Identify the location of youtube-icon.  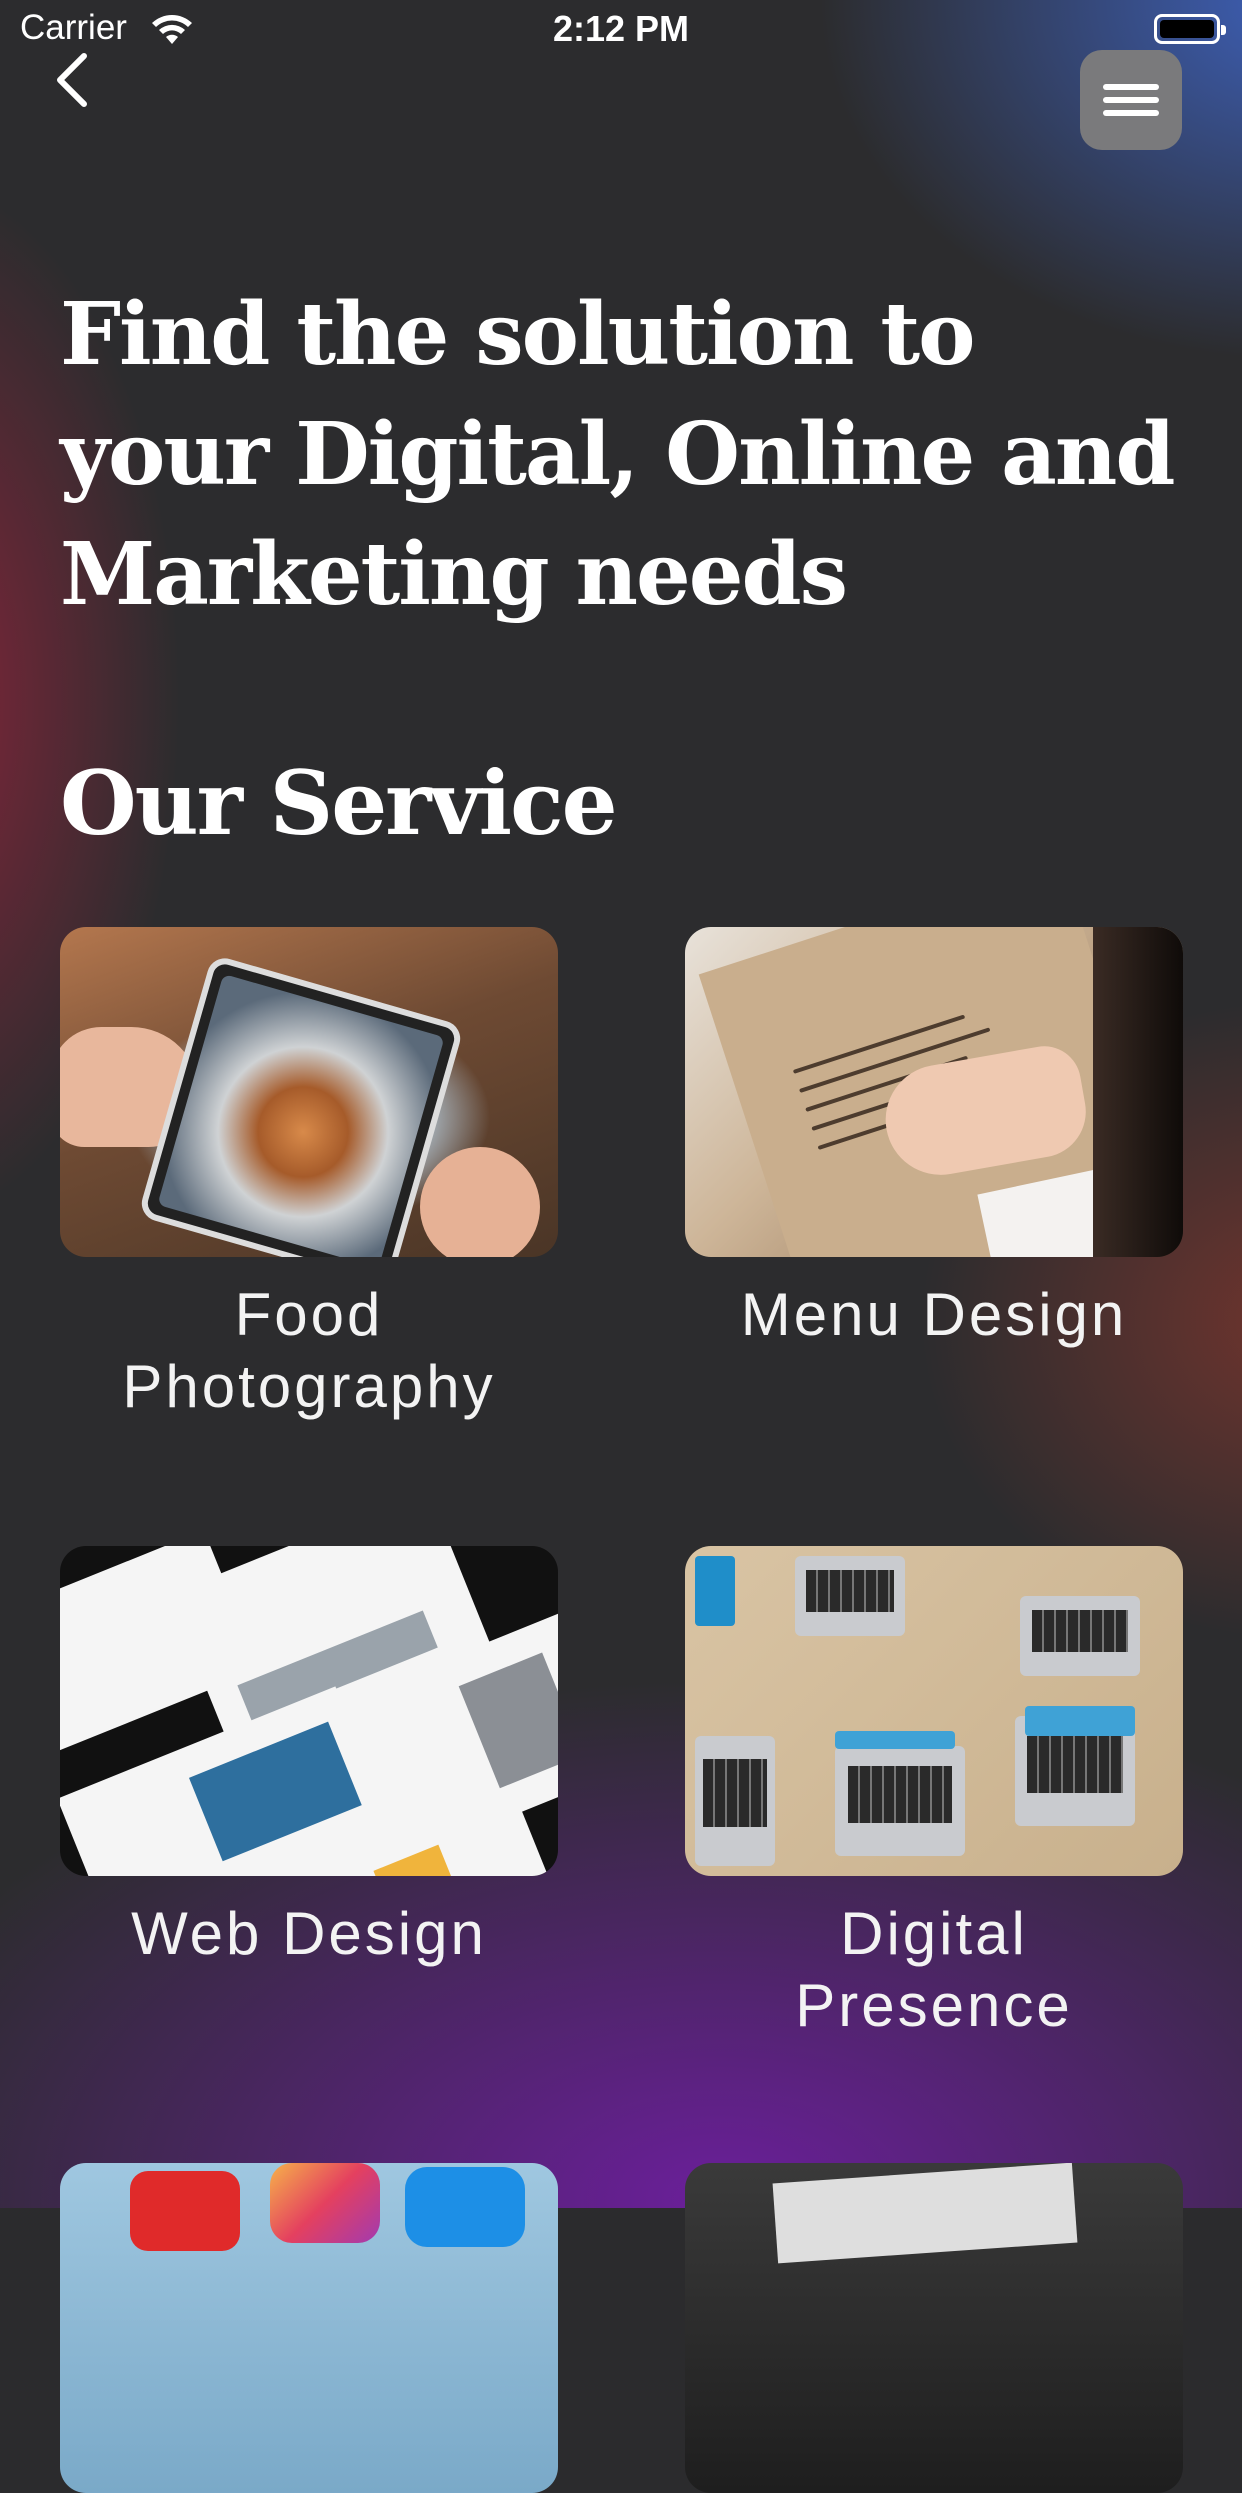
(185, 2211).